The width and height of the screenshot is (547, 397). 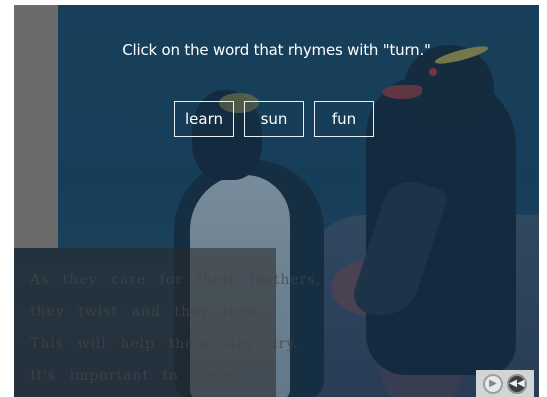 What do you see at coordinates (344, 119) in the screenshot?
I see `choice-fun-button: fun` at bounding box center [344, 119].